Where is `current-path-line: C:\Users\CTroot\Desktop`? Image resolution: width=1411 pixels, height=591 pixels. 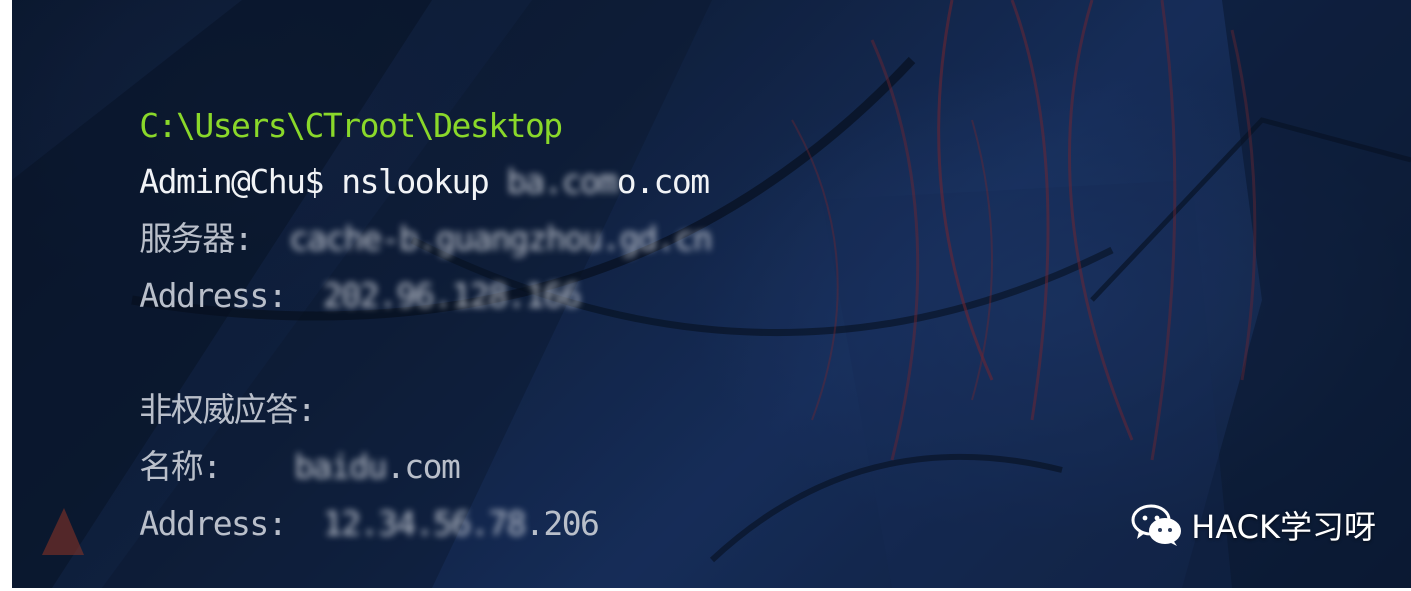 current-path-line: C:\Users\CTroot\Desktop is located at coordinates (296, 105).